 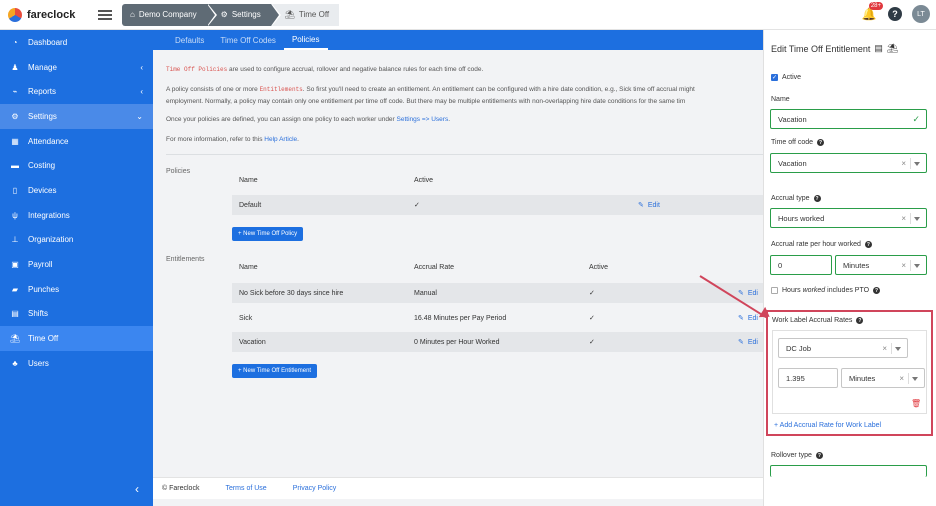 What do you see at coordinates (843, 348) in the screenshot?
I see `work-label-select: DC Job ×` at bounding box center [843, 348].